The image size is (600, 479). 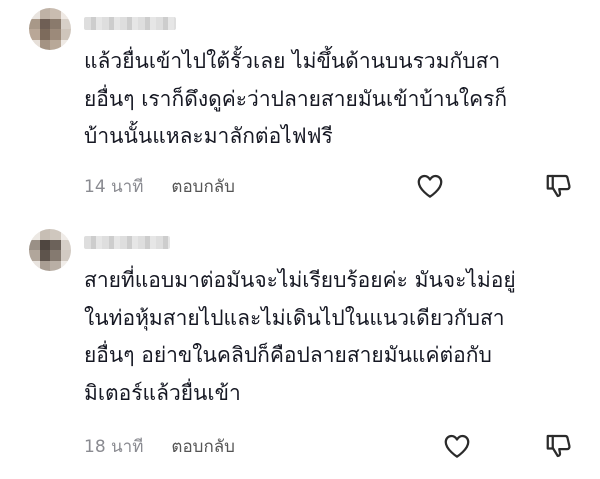 What do you see at coordinates (159, 446) in the screenshot?
I see `comment-meta: 18 นาที ตอบกลับ` at bounding box center [159, 446].